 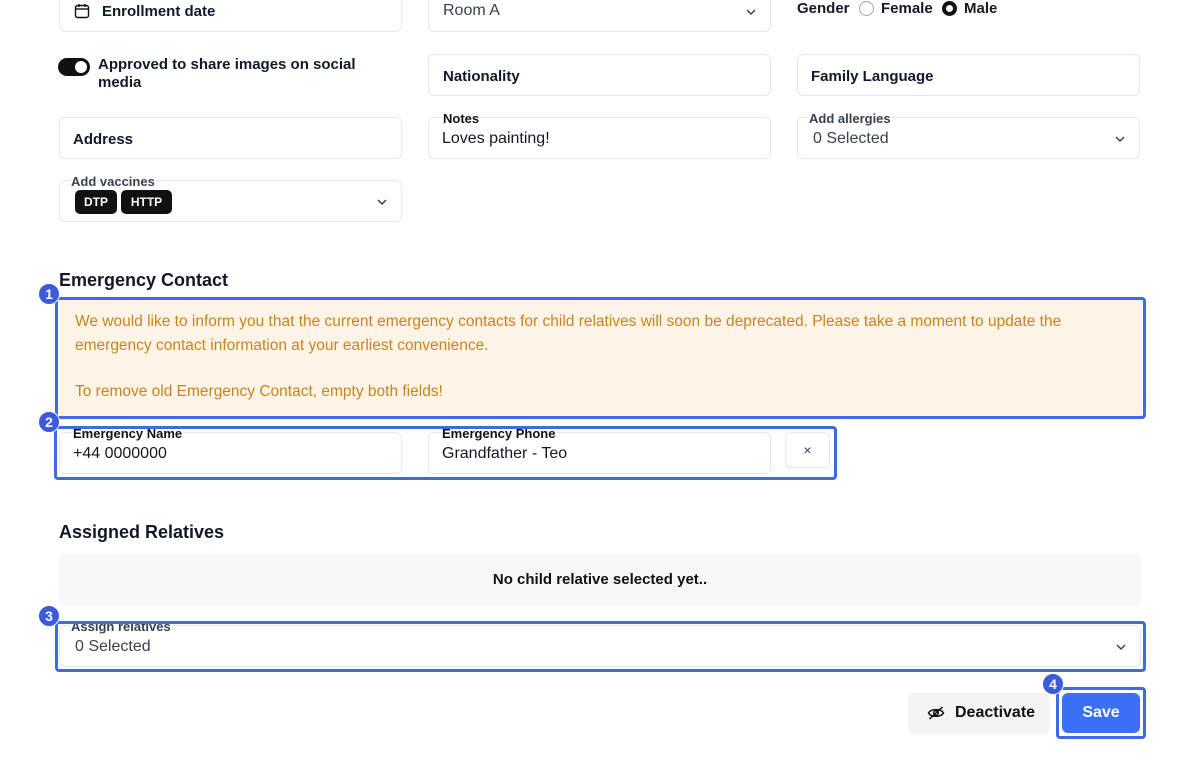 I want to click on notes-label: Notes, so click(x=461, y=118).